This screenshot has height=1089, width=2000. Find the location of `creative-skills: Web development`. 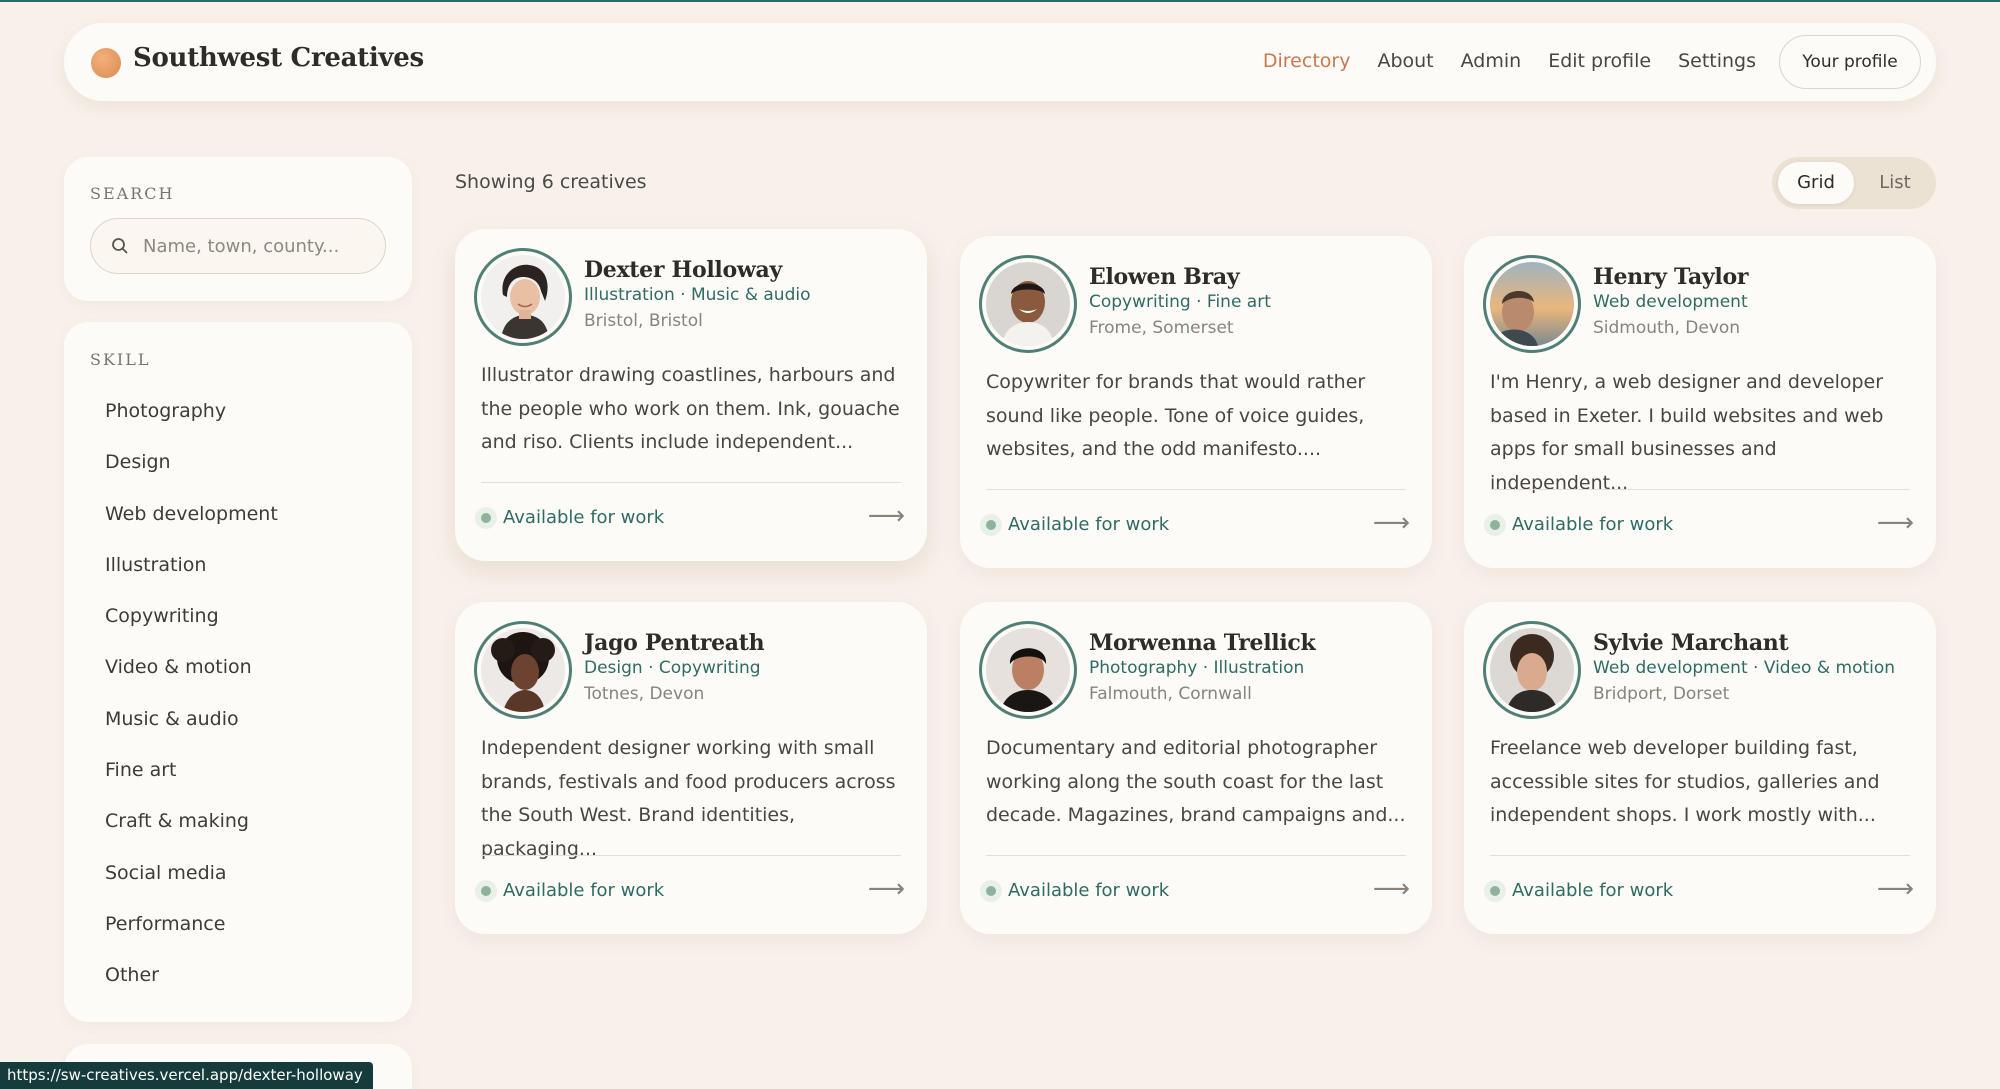

creative-skills: Web development is located at coordinates (1670, 302).